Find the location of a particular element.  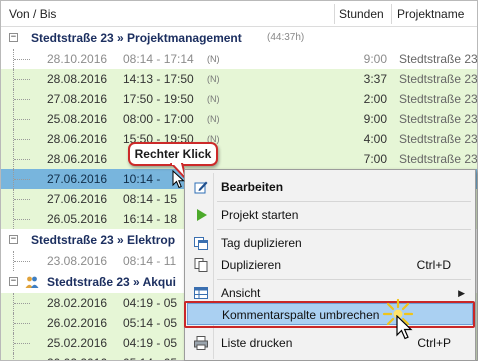

menu-item-label: Duplizieren is located at coordinates (251, 265).